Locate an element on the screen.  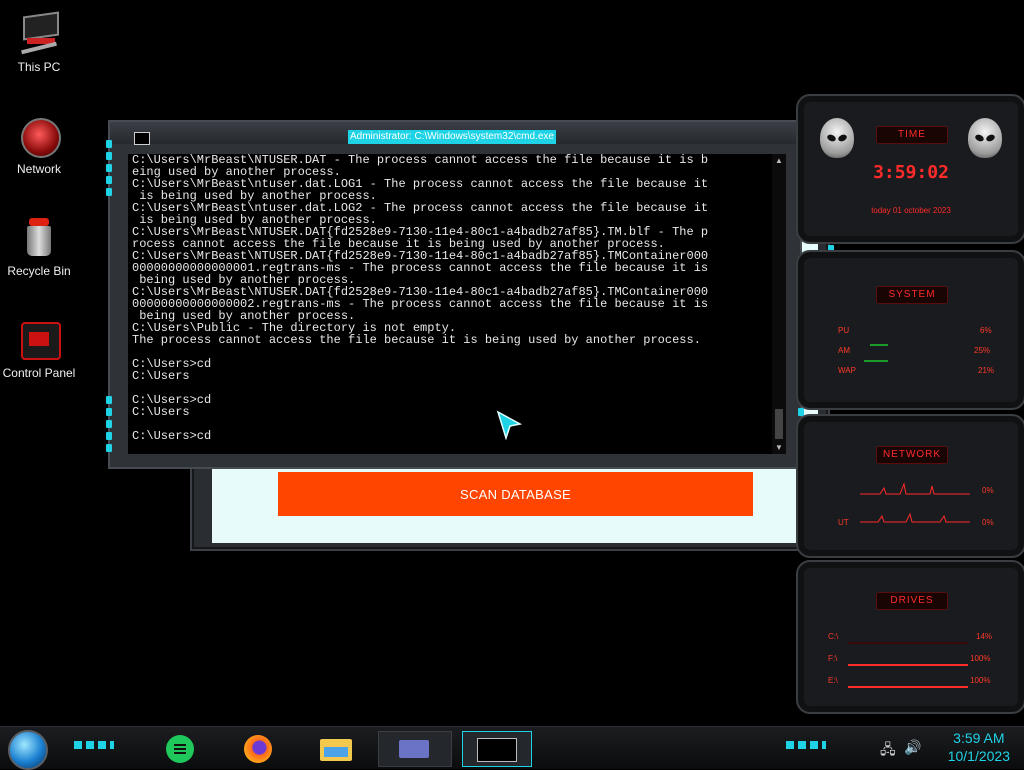
firefox-icon is located at coordinates (258, 748).